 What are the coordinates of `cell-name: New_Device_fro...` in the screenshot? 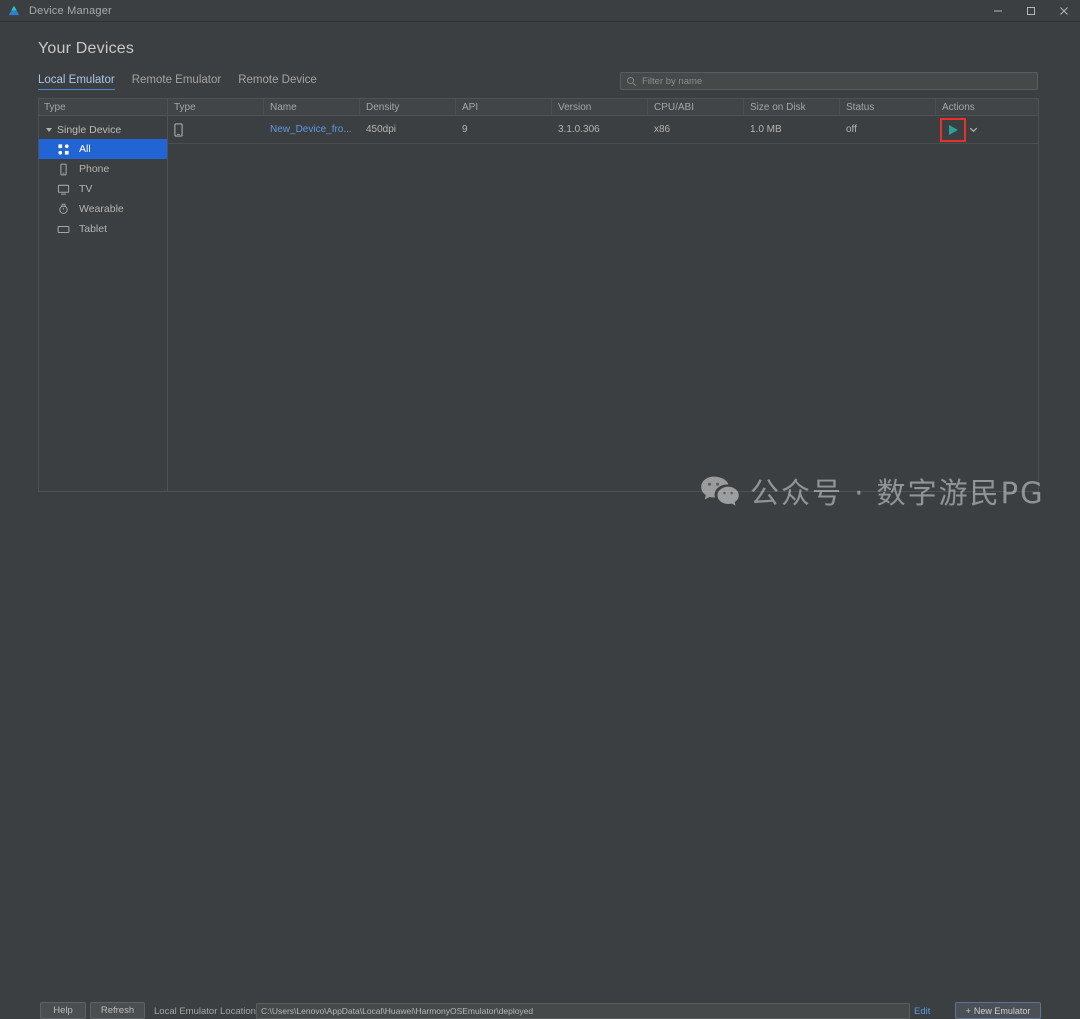 It's located at (312, 129).